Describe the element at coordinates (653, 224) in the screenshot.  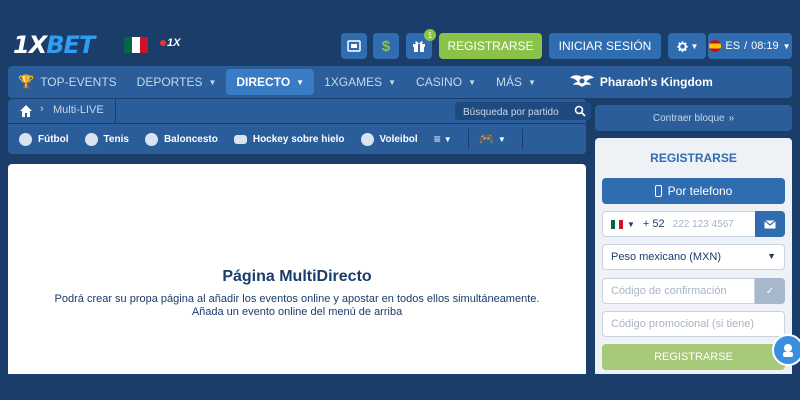
I see `country-code: + 52` at that location.